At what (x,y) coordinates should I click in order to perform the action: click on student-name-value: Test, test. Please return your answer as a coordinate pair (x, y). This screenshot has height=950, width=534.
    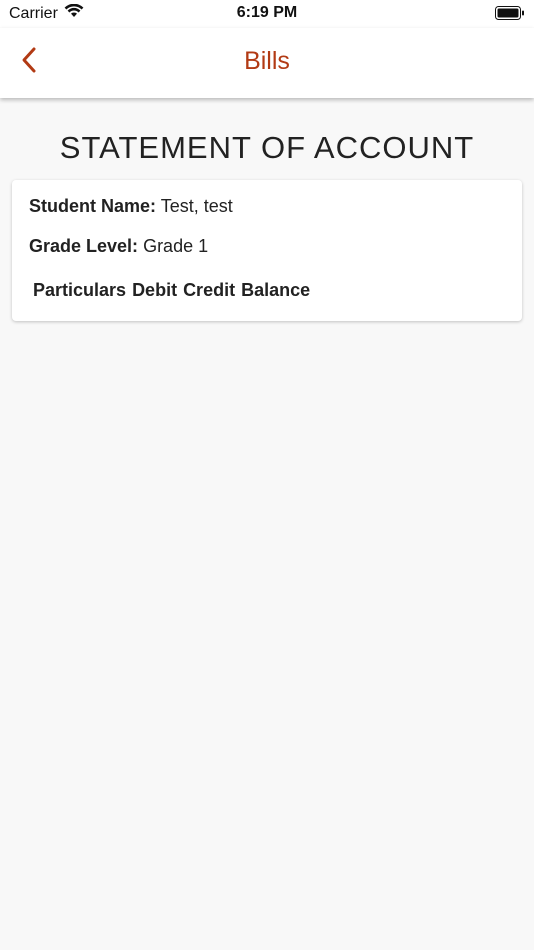
    Looking at the image, I should click on (196, 206).